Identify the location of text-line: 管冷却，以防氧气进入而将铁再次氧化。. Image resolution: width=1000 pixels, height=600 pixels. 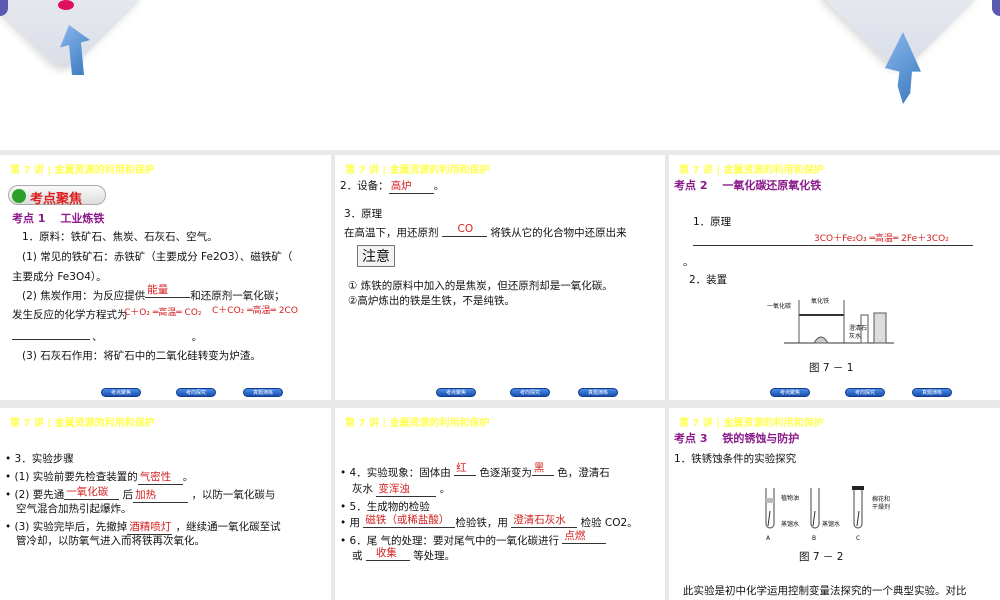
(110, 541).